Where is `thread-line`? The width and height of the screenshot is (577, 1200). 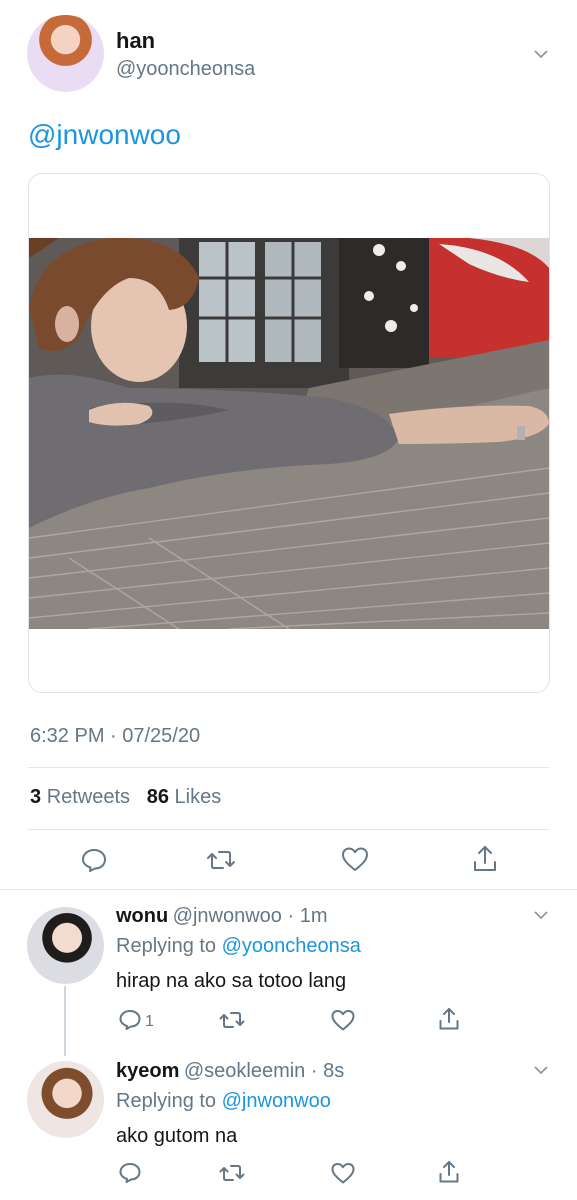 thread-line is located at coordinates (65, 1021).